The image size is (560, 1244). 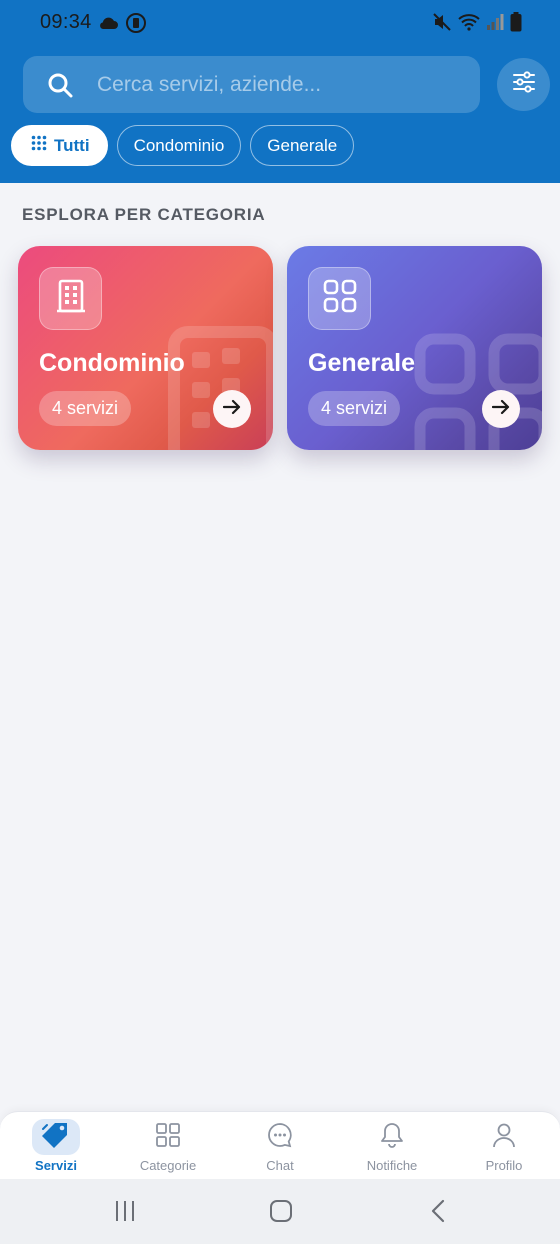 What do you see at coordinates (495, 24) in the screenshot?
I see `signal-icon` at bounding box center [495, 24].